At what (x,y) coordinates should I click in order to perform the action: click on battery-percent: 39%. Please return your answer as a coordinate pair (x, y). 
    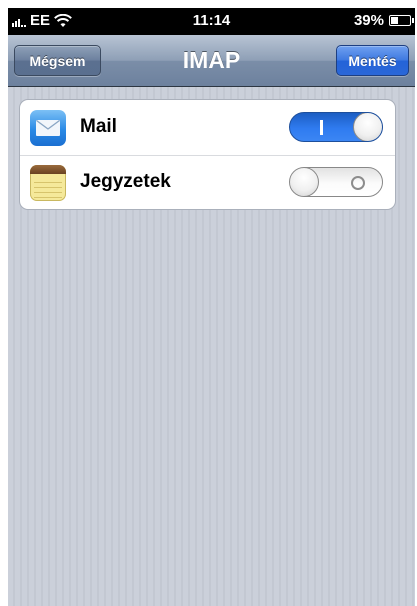
    Looking at the image, I should click on (368, 20).